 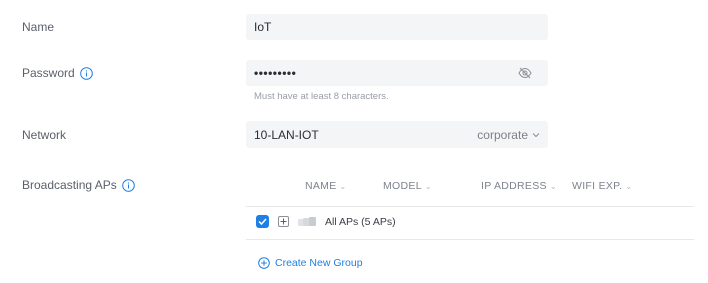 I want to click on password-input: •••••••••, so click(x=397, y=73).